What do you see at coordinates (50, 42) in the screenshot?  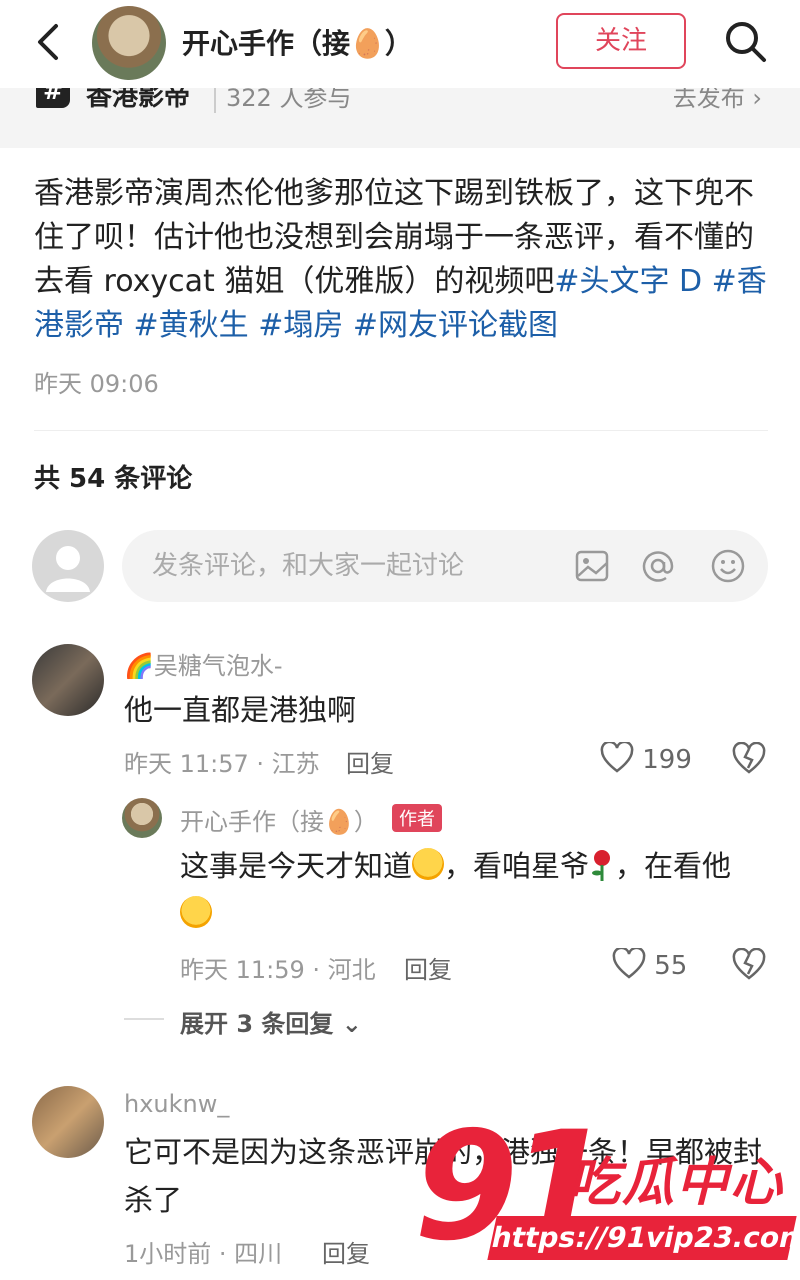 I see `back-arrow-icon` at bounding box center [50, 42].